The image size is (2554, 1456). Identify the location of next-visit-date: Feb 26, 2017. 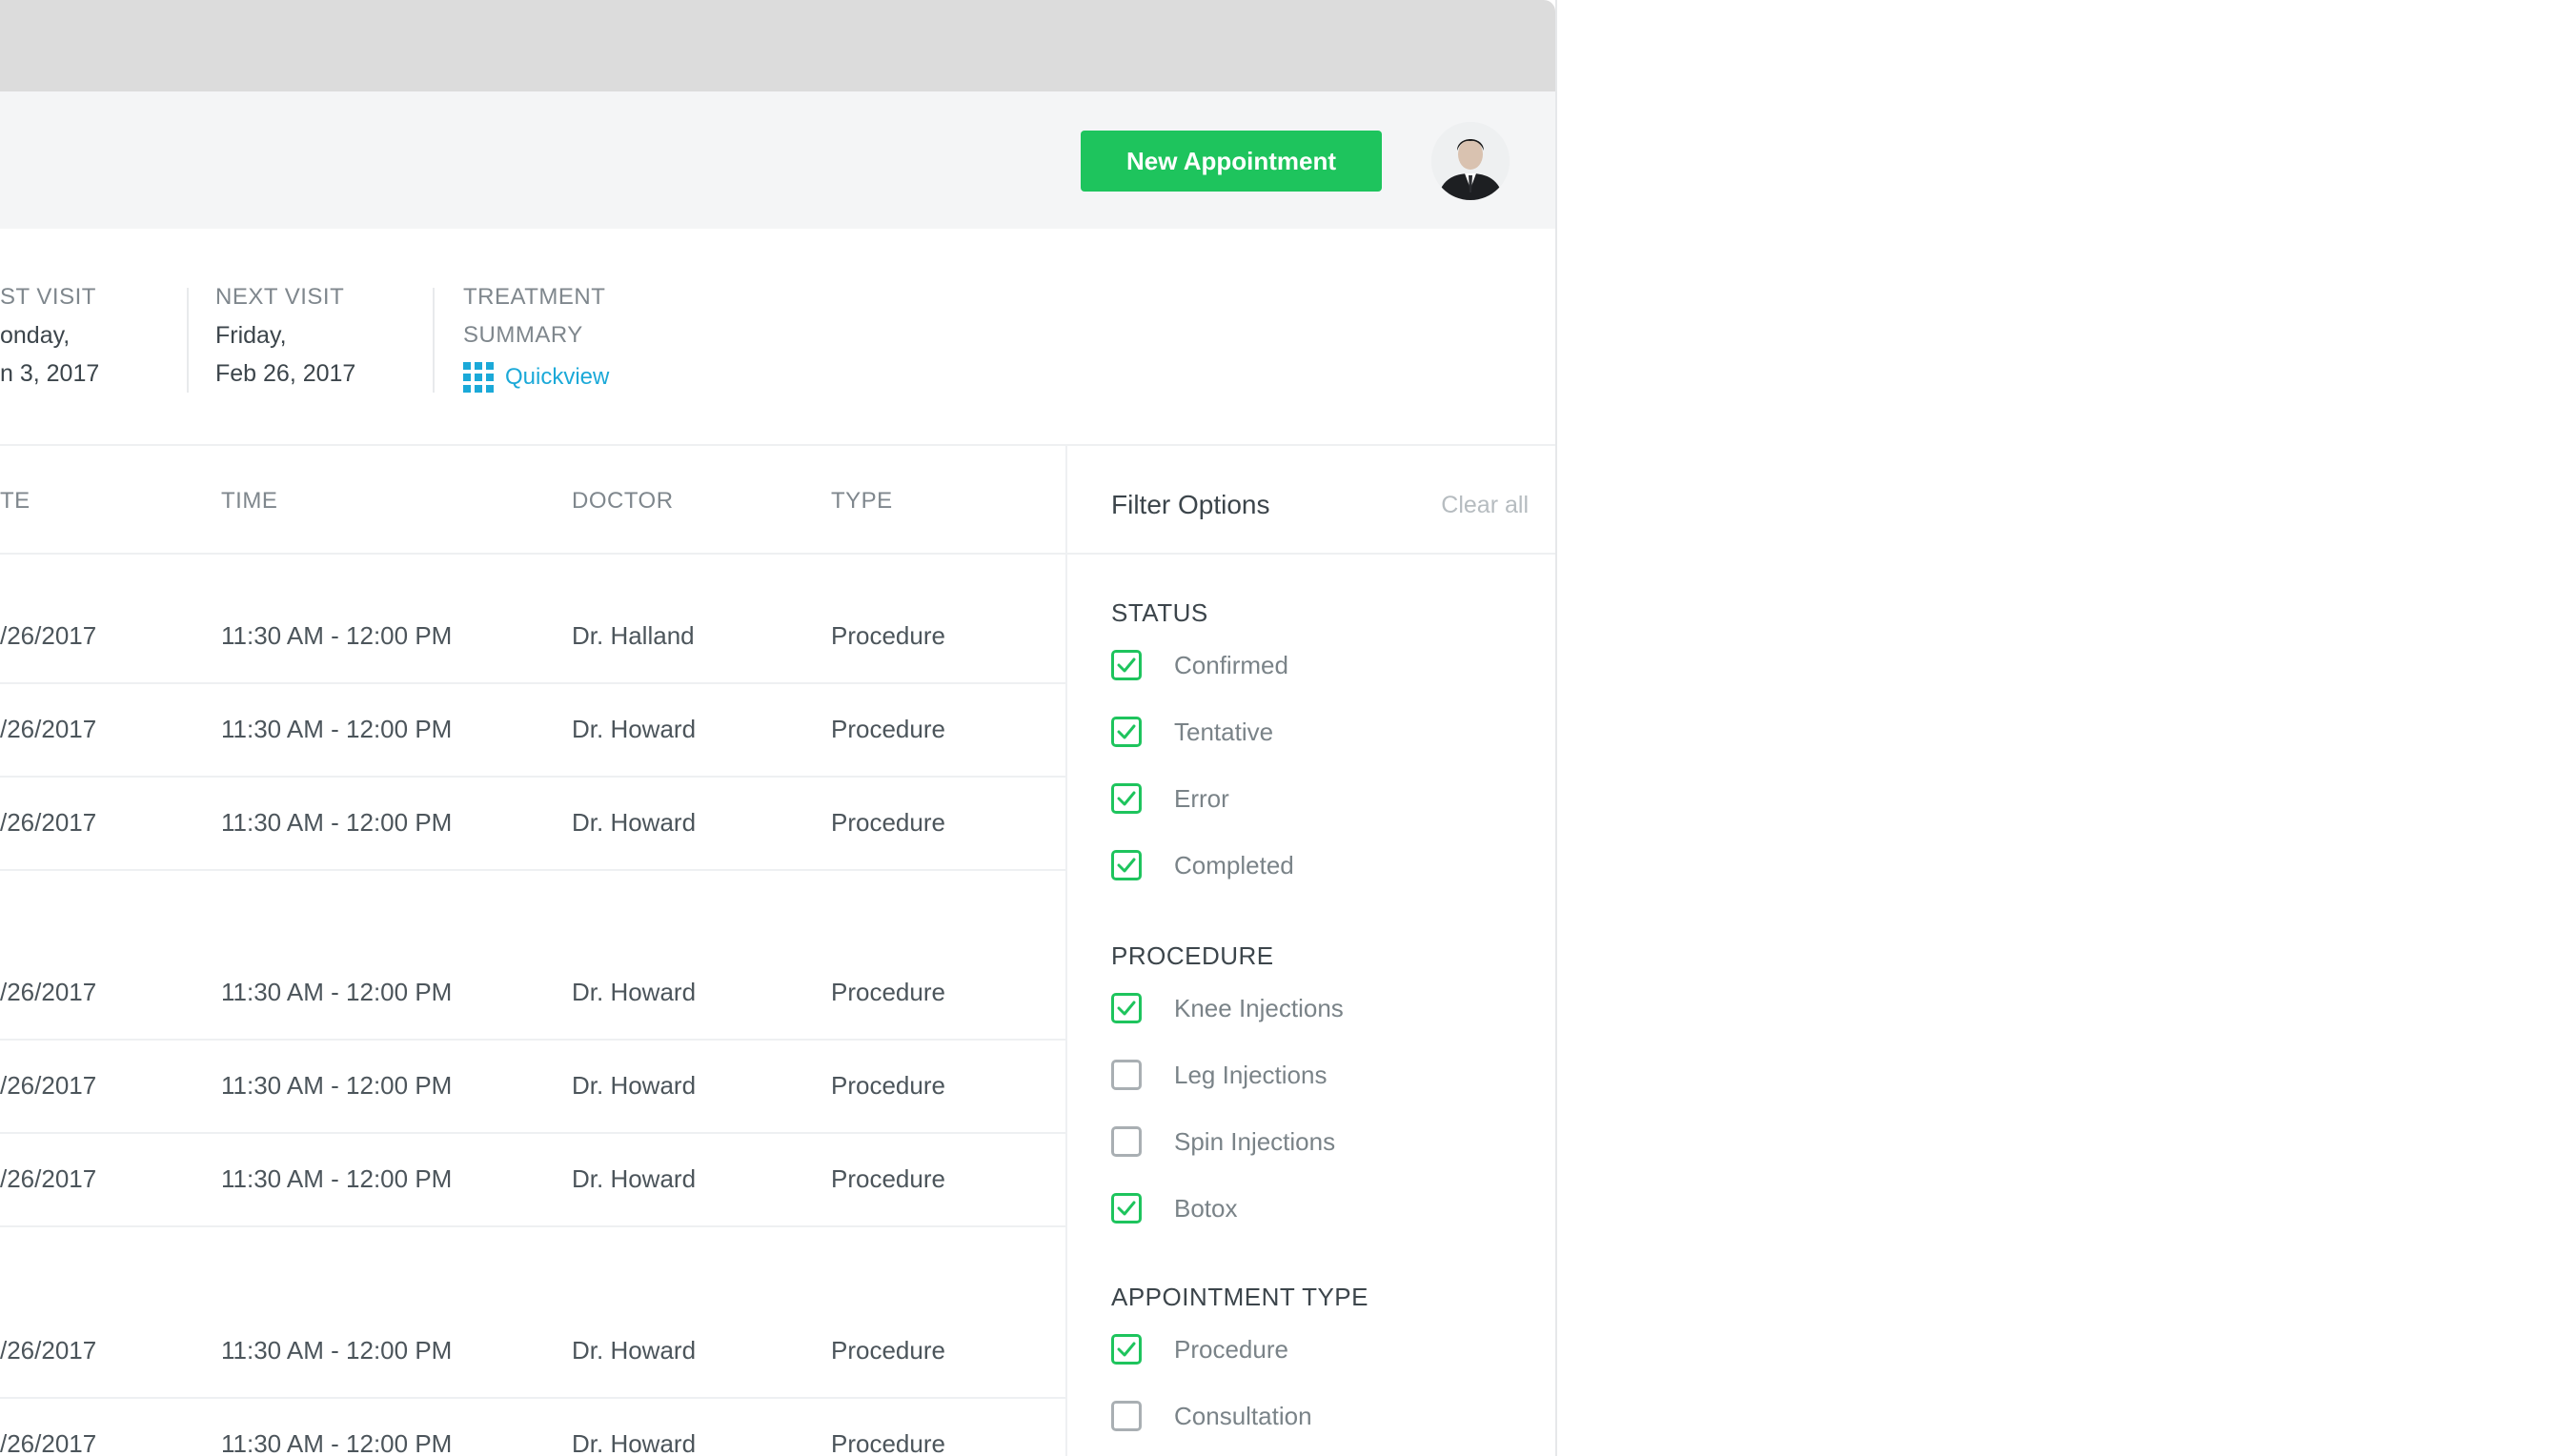
(285, 374).